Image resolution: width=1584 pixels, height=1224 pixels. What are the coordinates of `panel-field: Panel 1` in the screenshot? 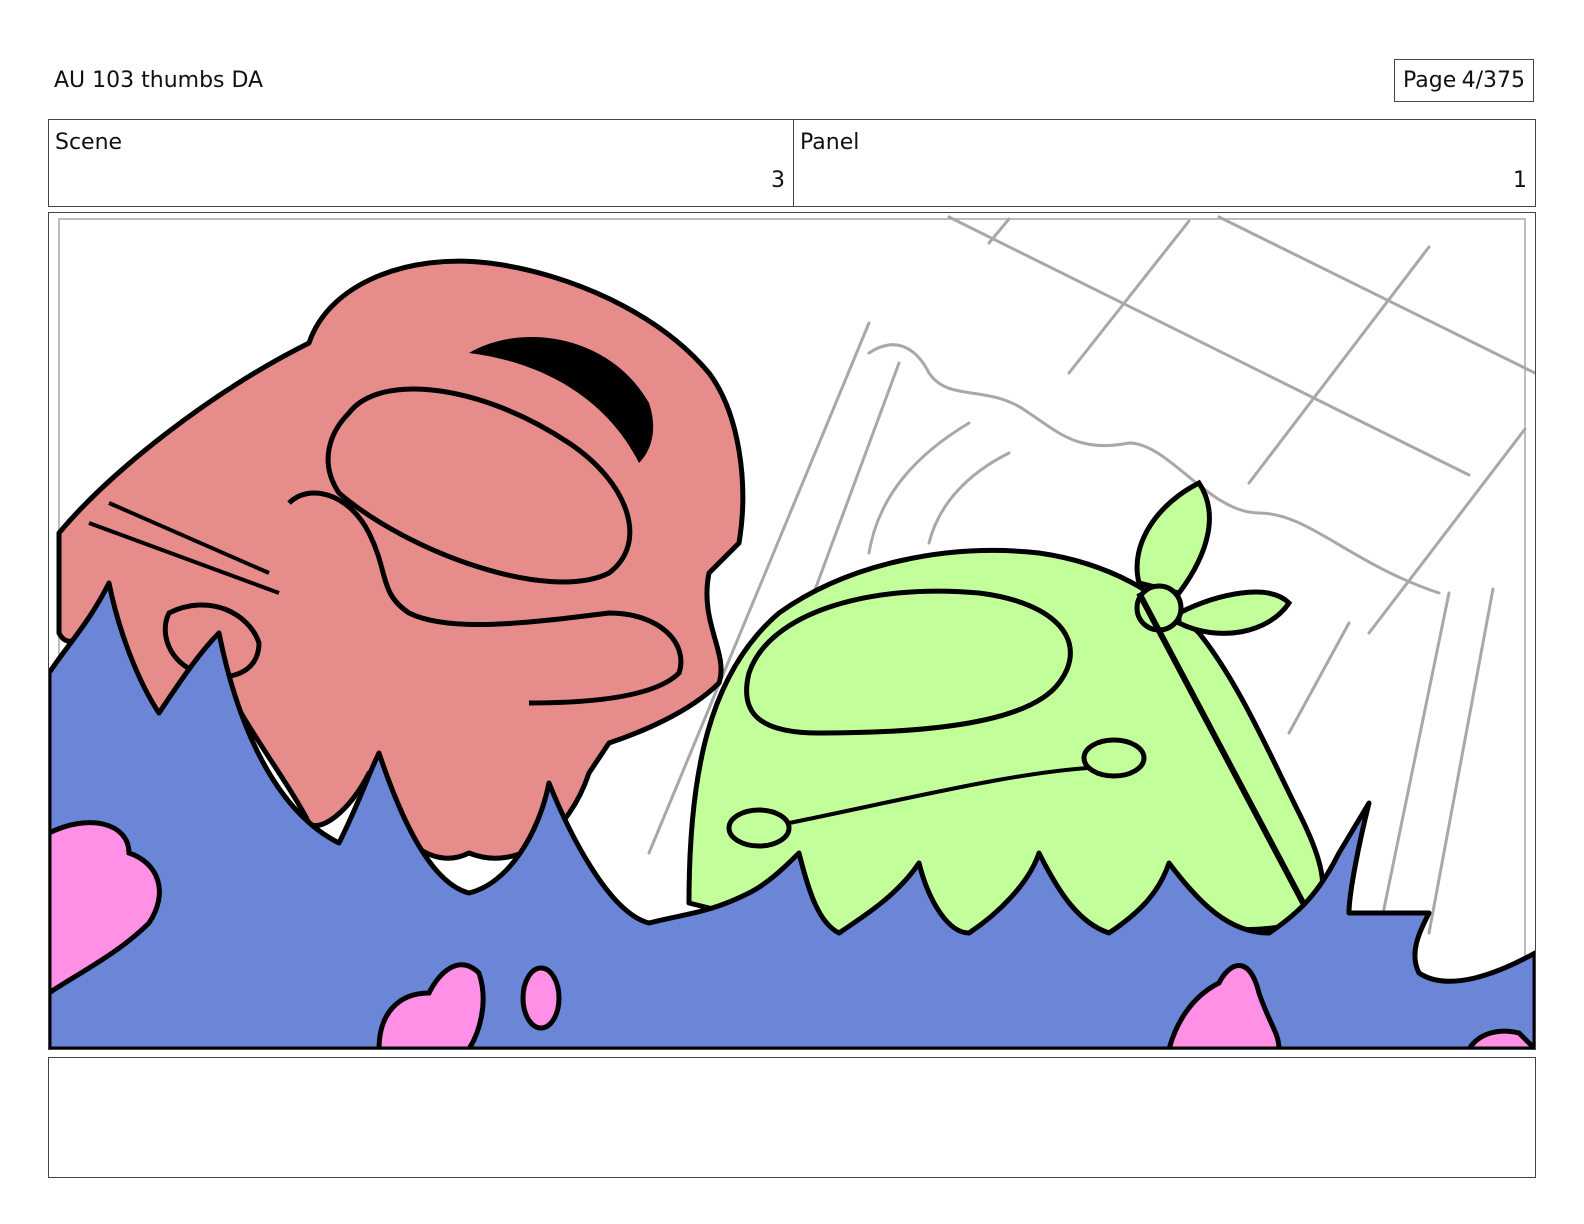 It's located at (1164, 163).